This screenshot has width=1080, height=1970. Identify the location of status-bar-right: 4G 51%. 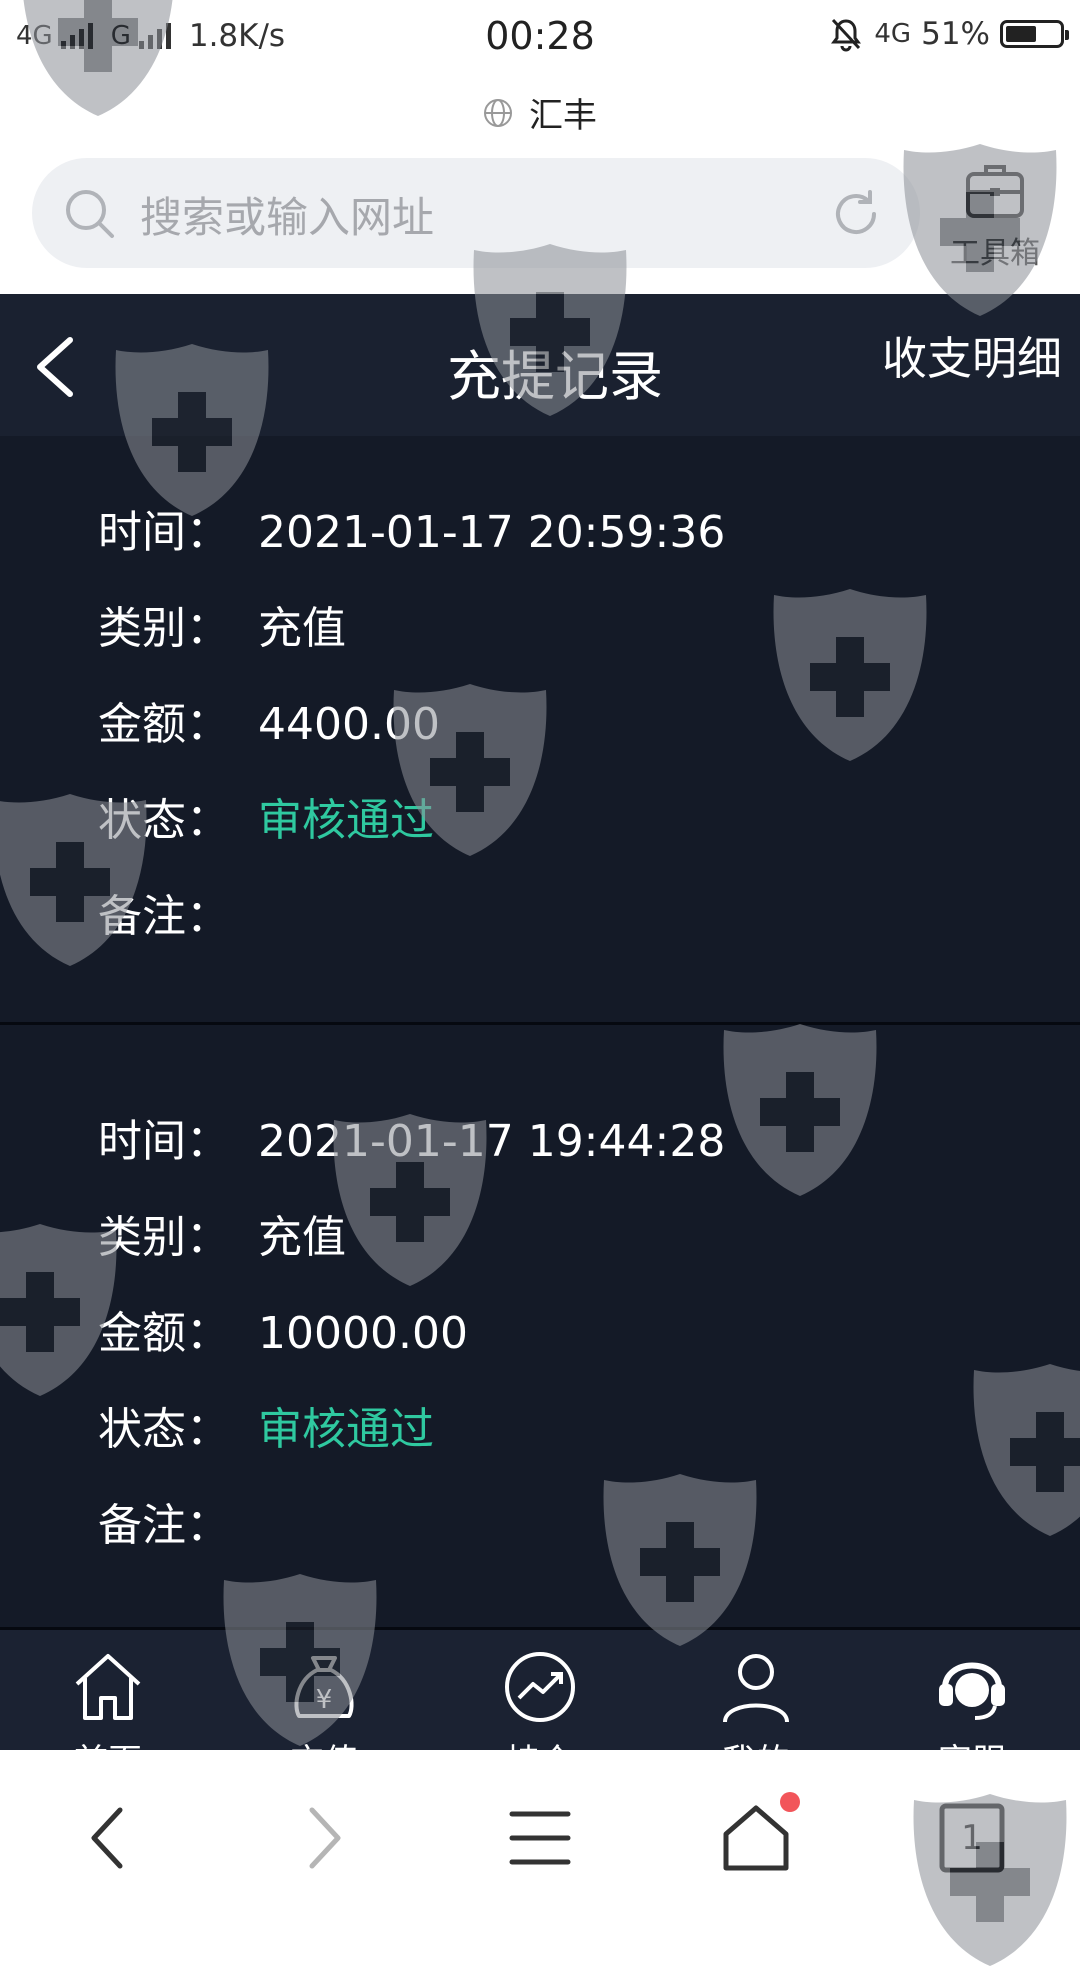
(948, 34).